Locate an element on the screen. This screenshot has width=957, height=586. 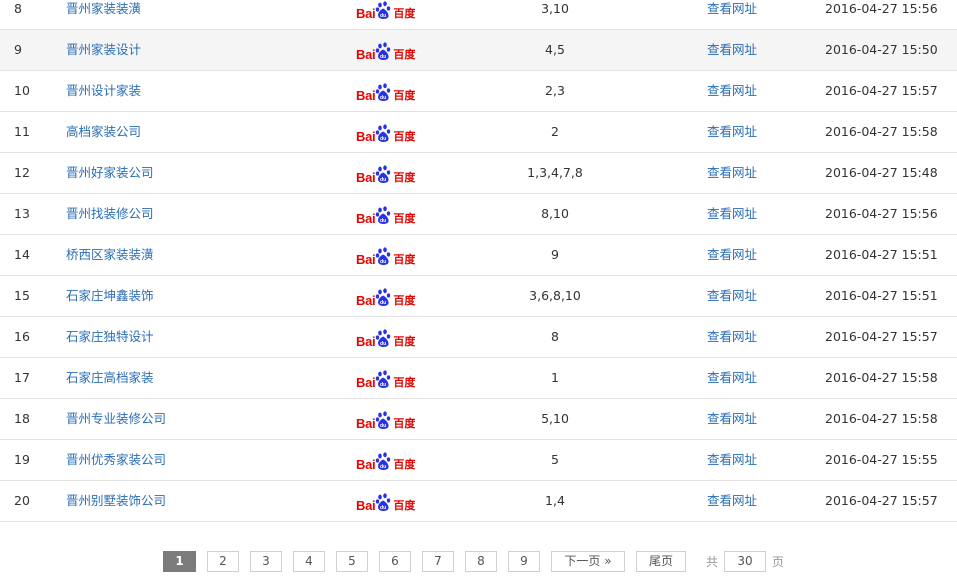
page-link: 8 is located at coordinates (481, 561).